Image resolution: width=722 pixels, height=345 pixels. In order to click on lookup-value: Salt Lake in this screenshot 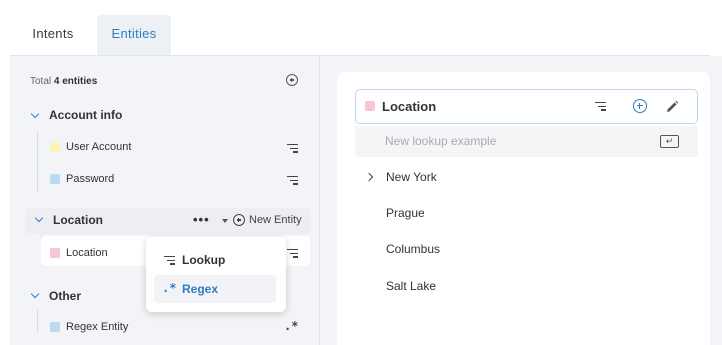, I will do `click(411, 286)`.